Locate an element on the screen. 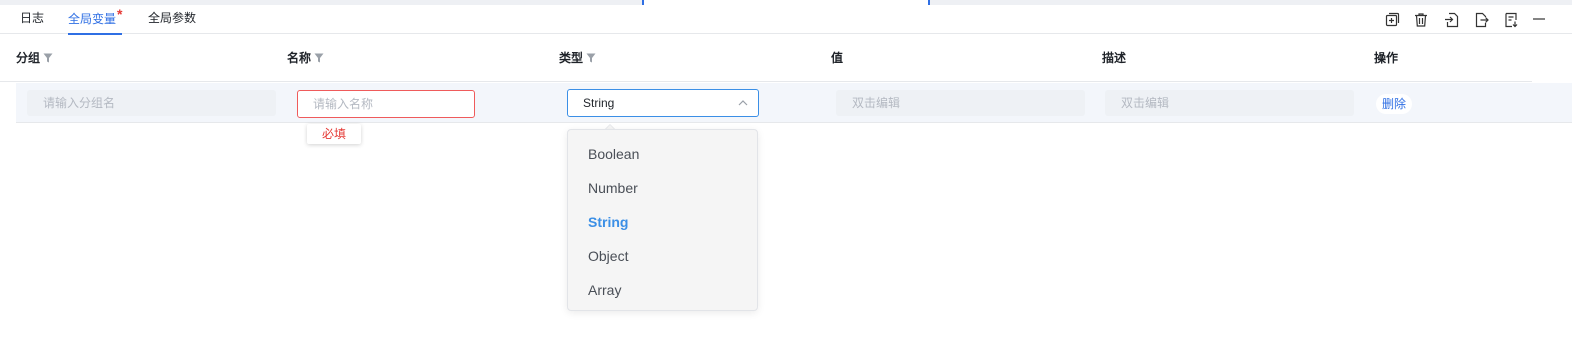 The image size is (1572, 341). description-input: 双击编辑 is located at coordinates (1229, 103).